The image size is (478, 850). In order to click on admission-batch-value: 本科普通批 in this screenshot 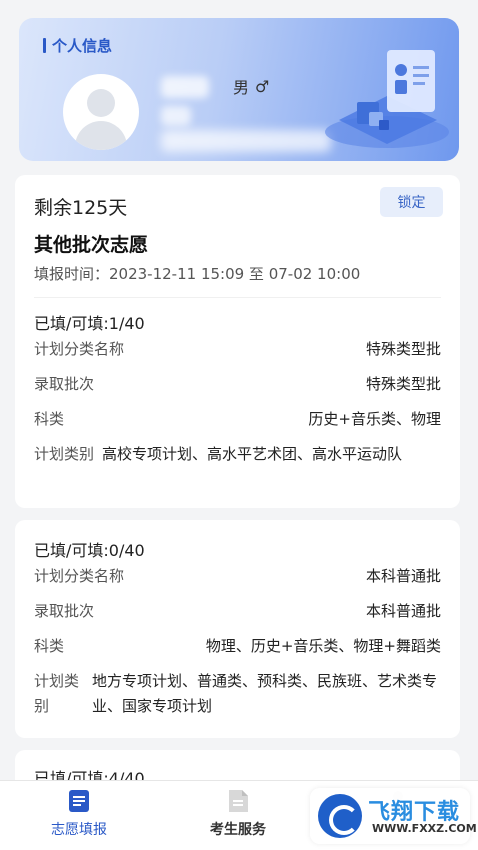, I will do `click(403, 611)`.